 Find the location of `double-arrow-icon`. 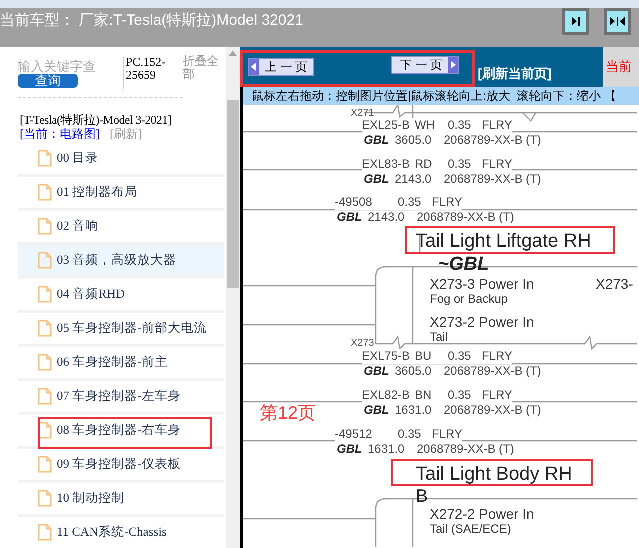

double-arrow-icon is located at coordinates (617, 21).